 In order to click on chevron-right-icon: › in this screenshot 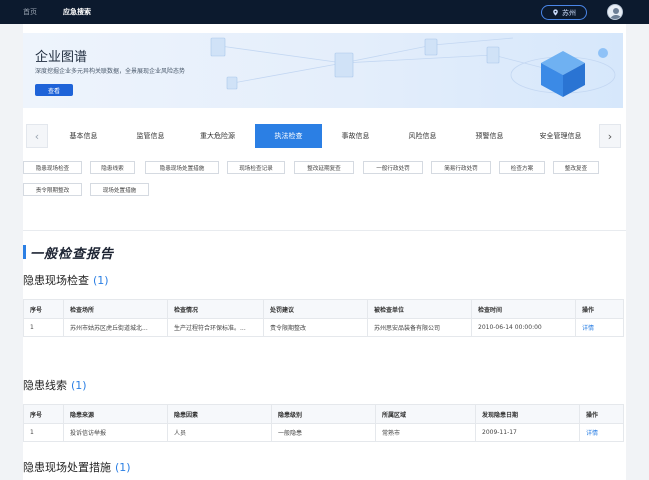, I will do `click(610, 136)`.